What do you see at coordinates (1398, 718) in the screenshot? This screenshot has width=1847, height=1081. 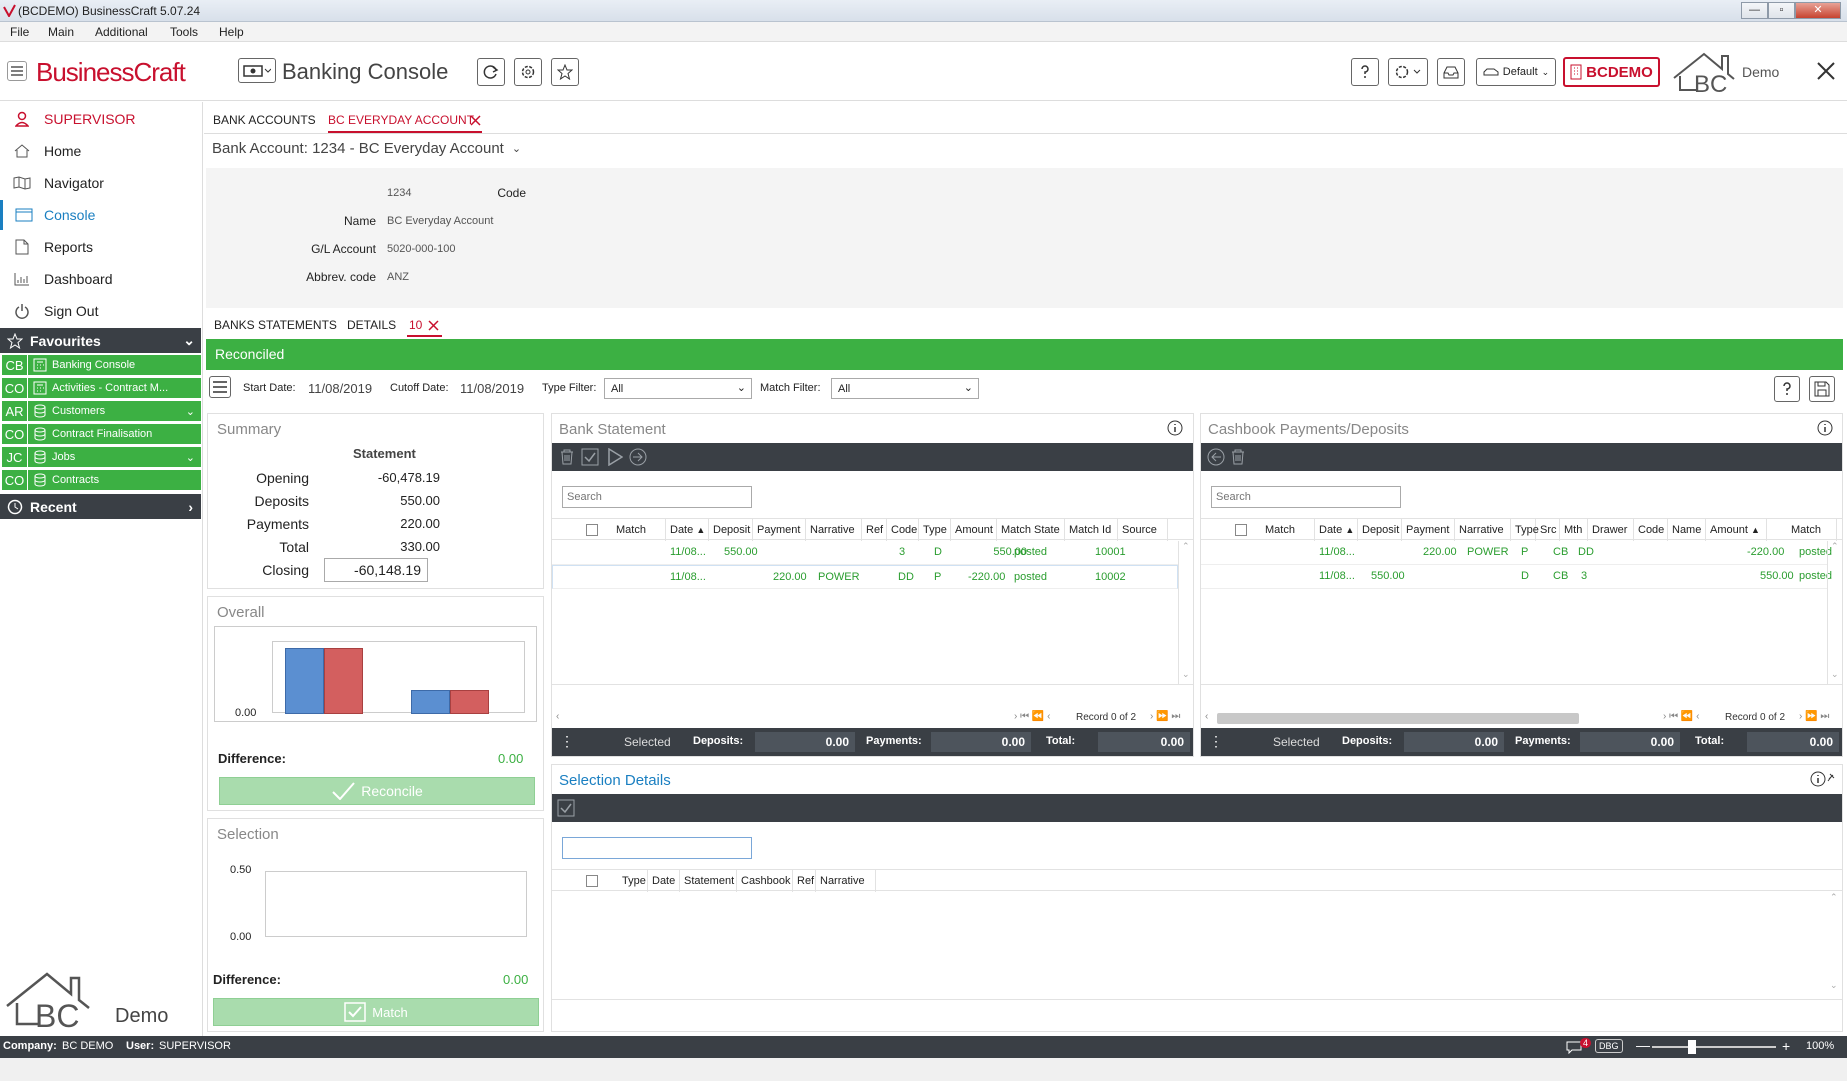 I see `horizontal-scrollbar-thumb` at bounding box center [1398, 718].